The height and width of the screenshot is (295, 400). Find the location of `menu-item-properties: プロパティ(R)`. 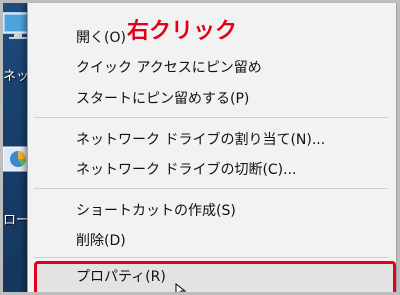

menu-item-properties: プロパティ(R) is located at coordinates (121, 277).